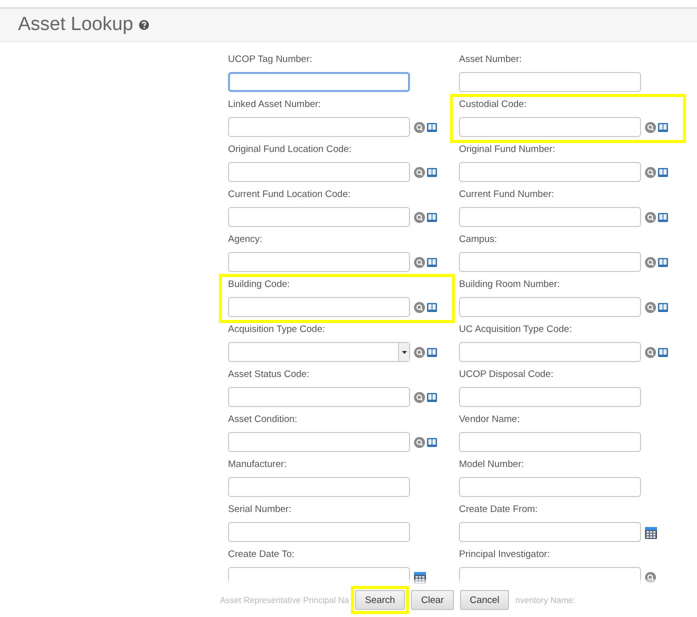  Describe the element at coordinates (277, 330) in the screenshot. I see `field-label: Acquisition Type Code:` at that location.